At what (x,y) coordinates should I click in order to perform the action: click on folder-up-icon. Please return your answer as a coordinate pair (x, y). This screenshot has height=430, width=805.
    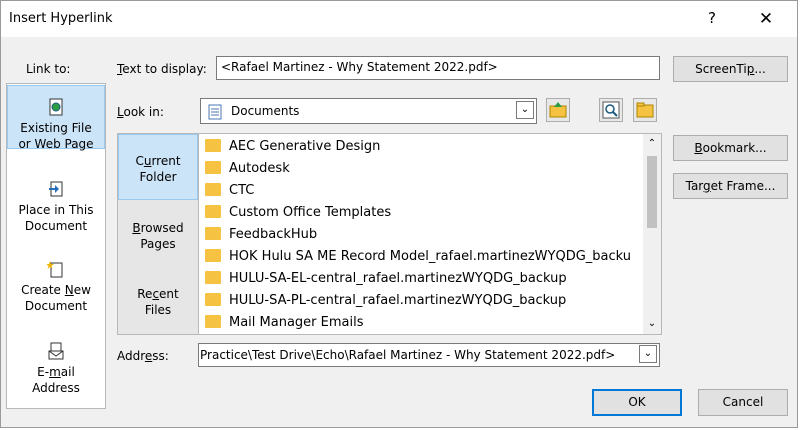
    Looking at the image, I should click on (558, 110).